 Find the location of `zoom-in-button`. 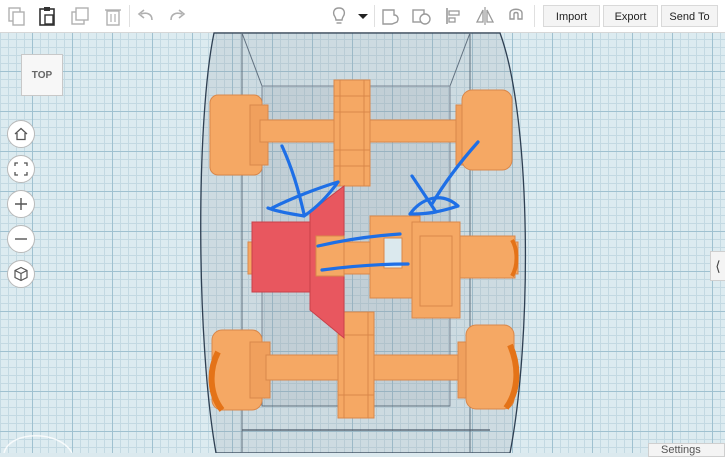

zoom-in-button is located at coordinates (21, 204).